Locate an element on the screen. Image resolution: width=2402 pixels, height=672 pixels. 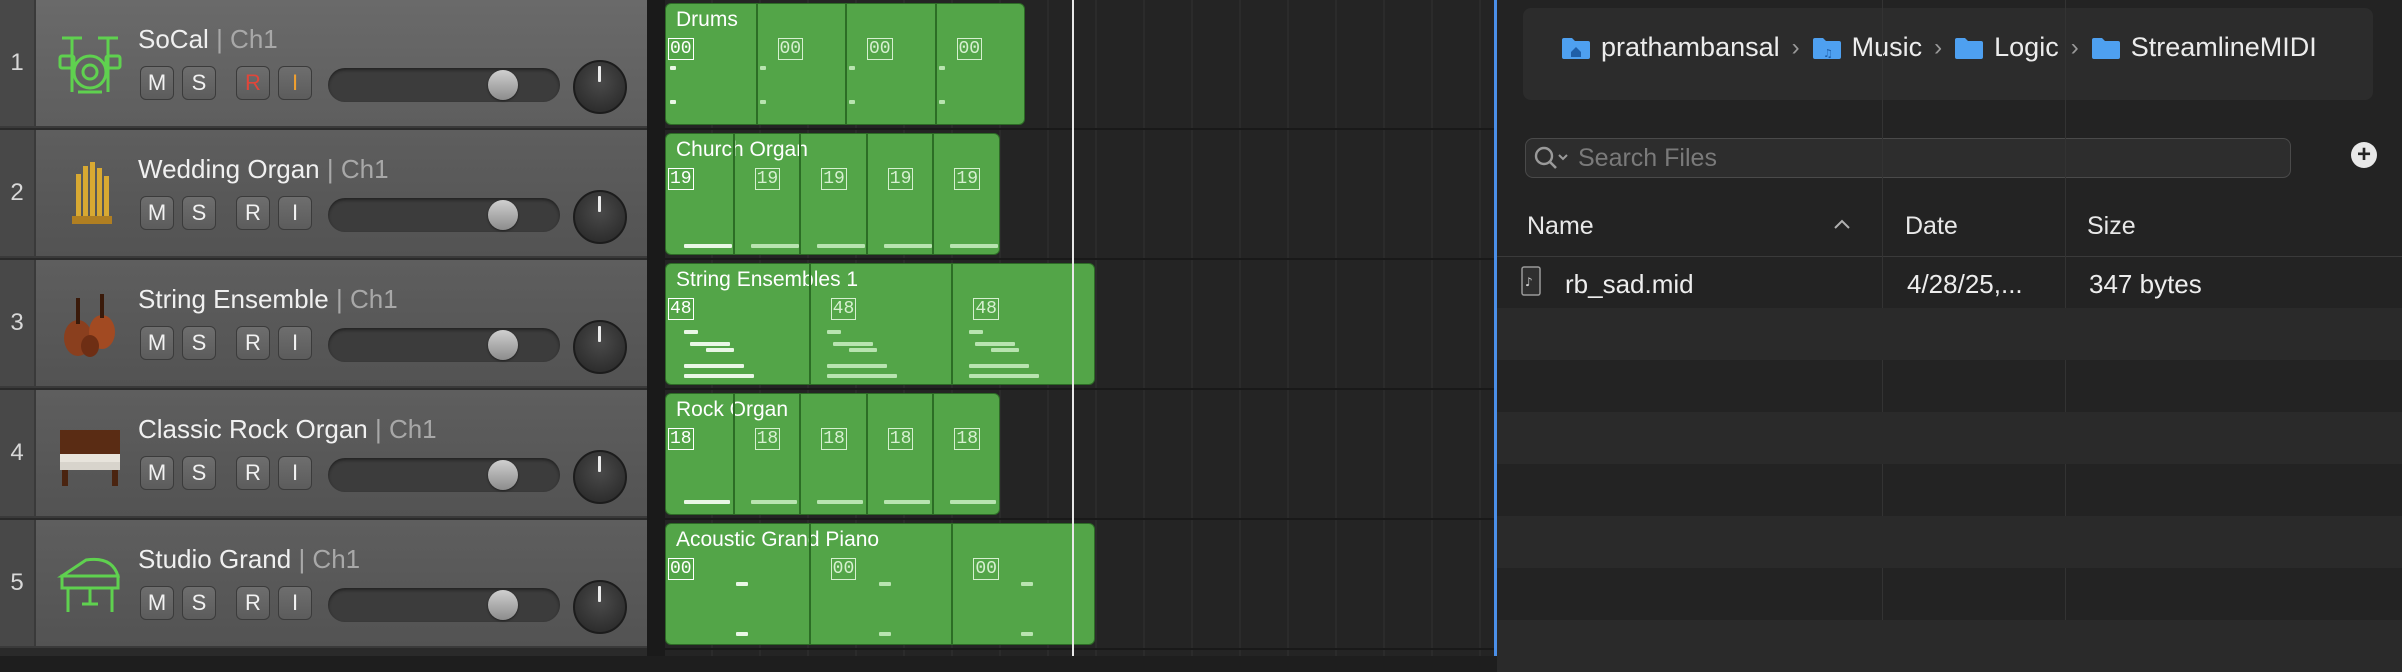
track-name: Studio Grand | Ch1 is located at coordinates (249, 559).